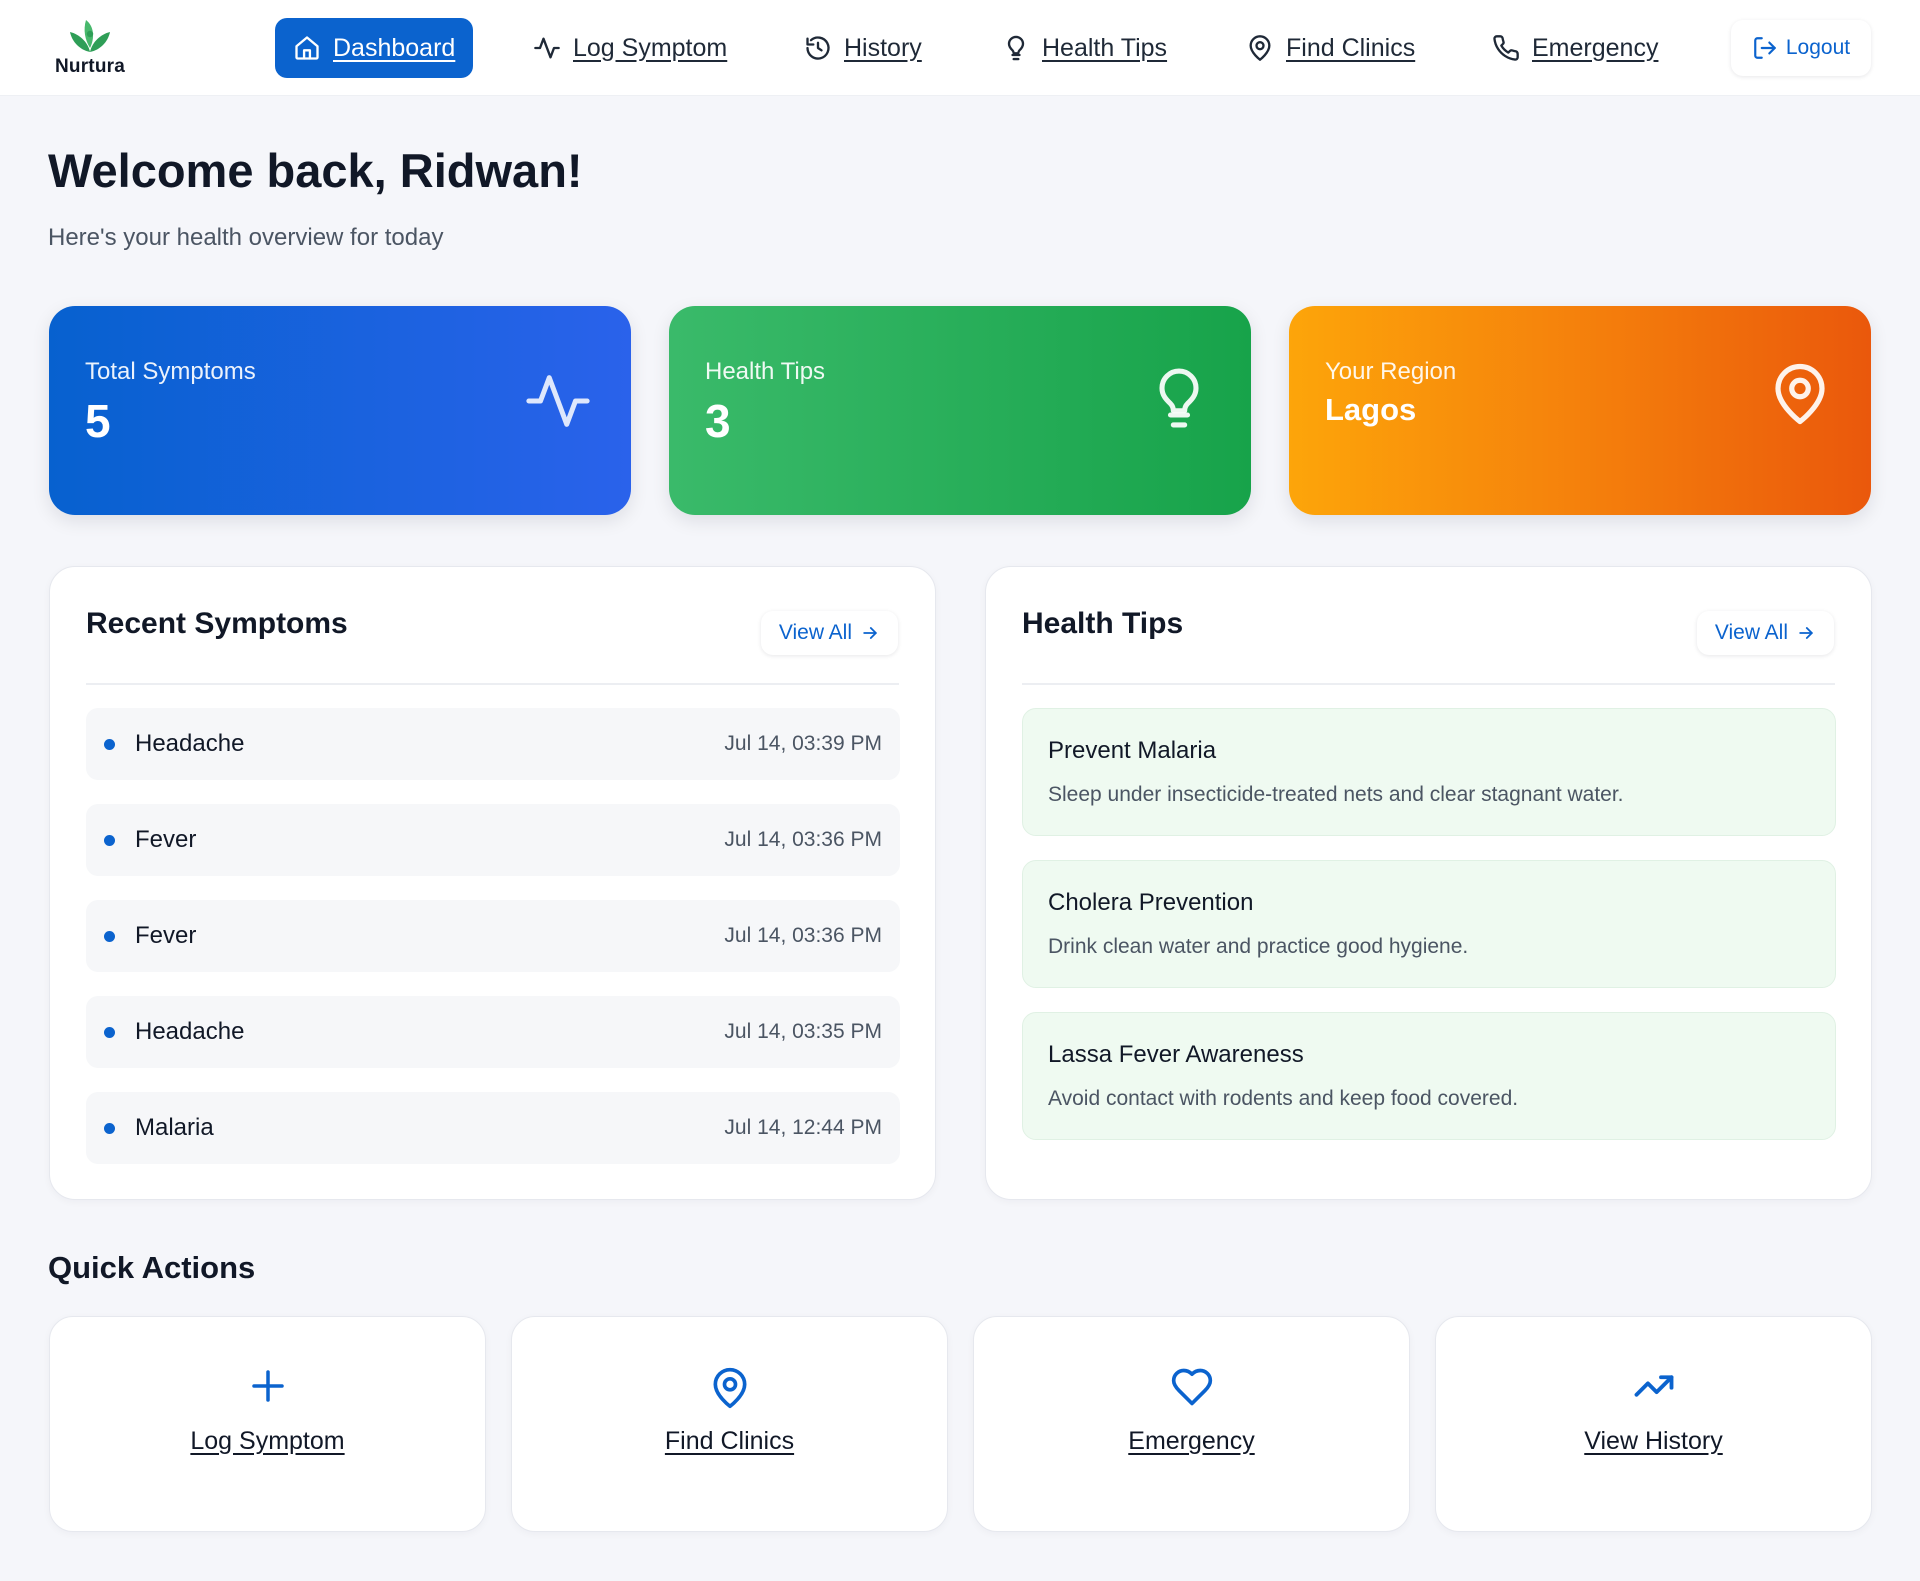  I want to click on stat-value: Lagos, so click(1371, 409).